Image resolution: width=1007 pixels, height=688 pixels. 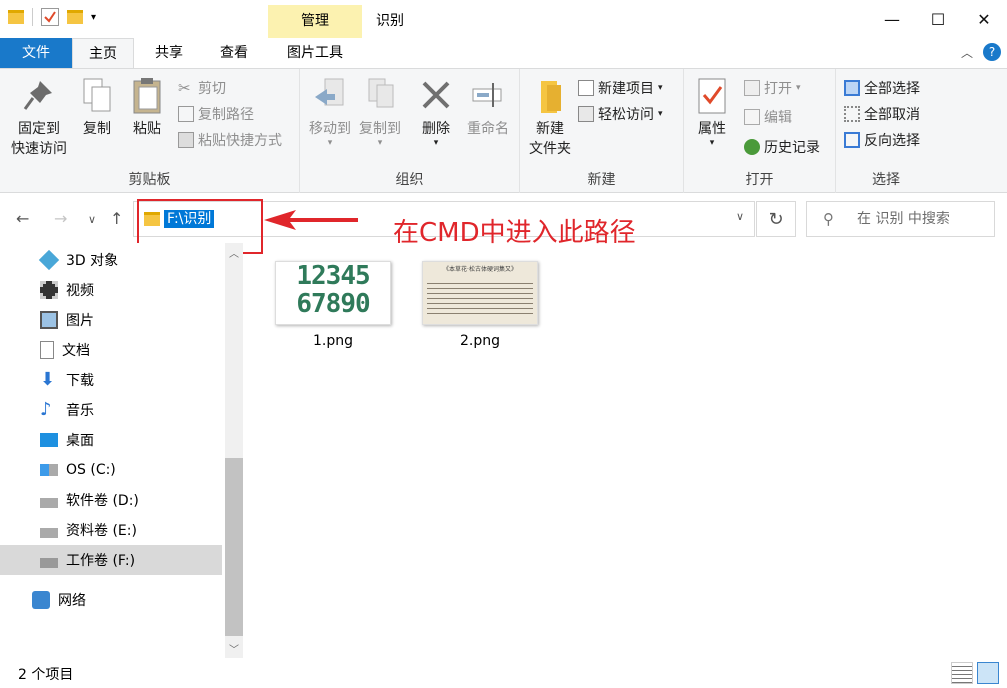 What do you see at coordinates (116, 218) in the screenshot?
I see `up-arrow-icon: ↑` at bounding box center [116, 218].